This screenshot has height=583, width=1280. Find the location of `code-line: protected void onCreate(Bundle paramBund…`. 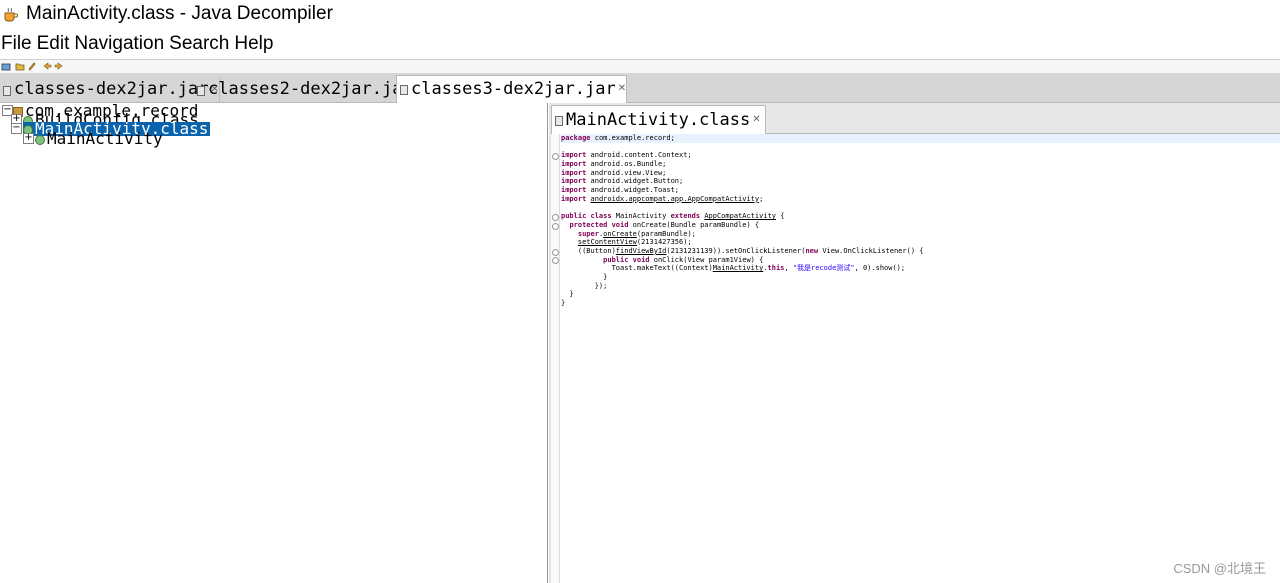

code-line: protected void onCreate(Bundle paramBund… is located at coordinates (664, 224).